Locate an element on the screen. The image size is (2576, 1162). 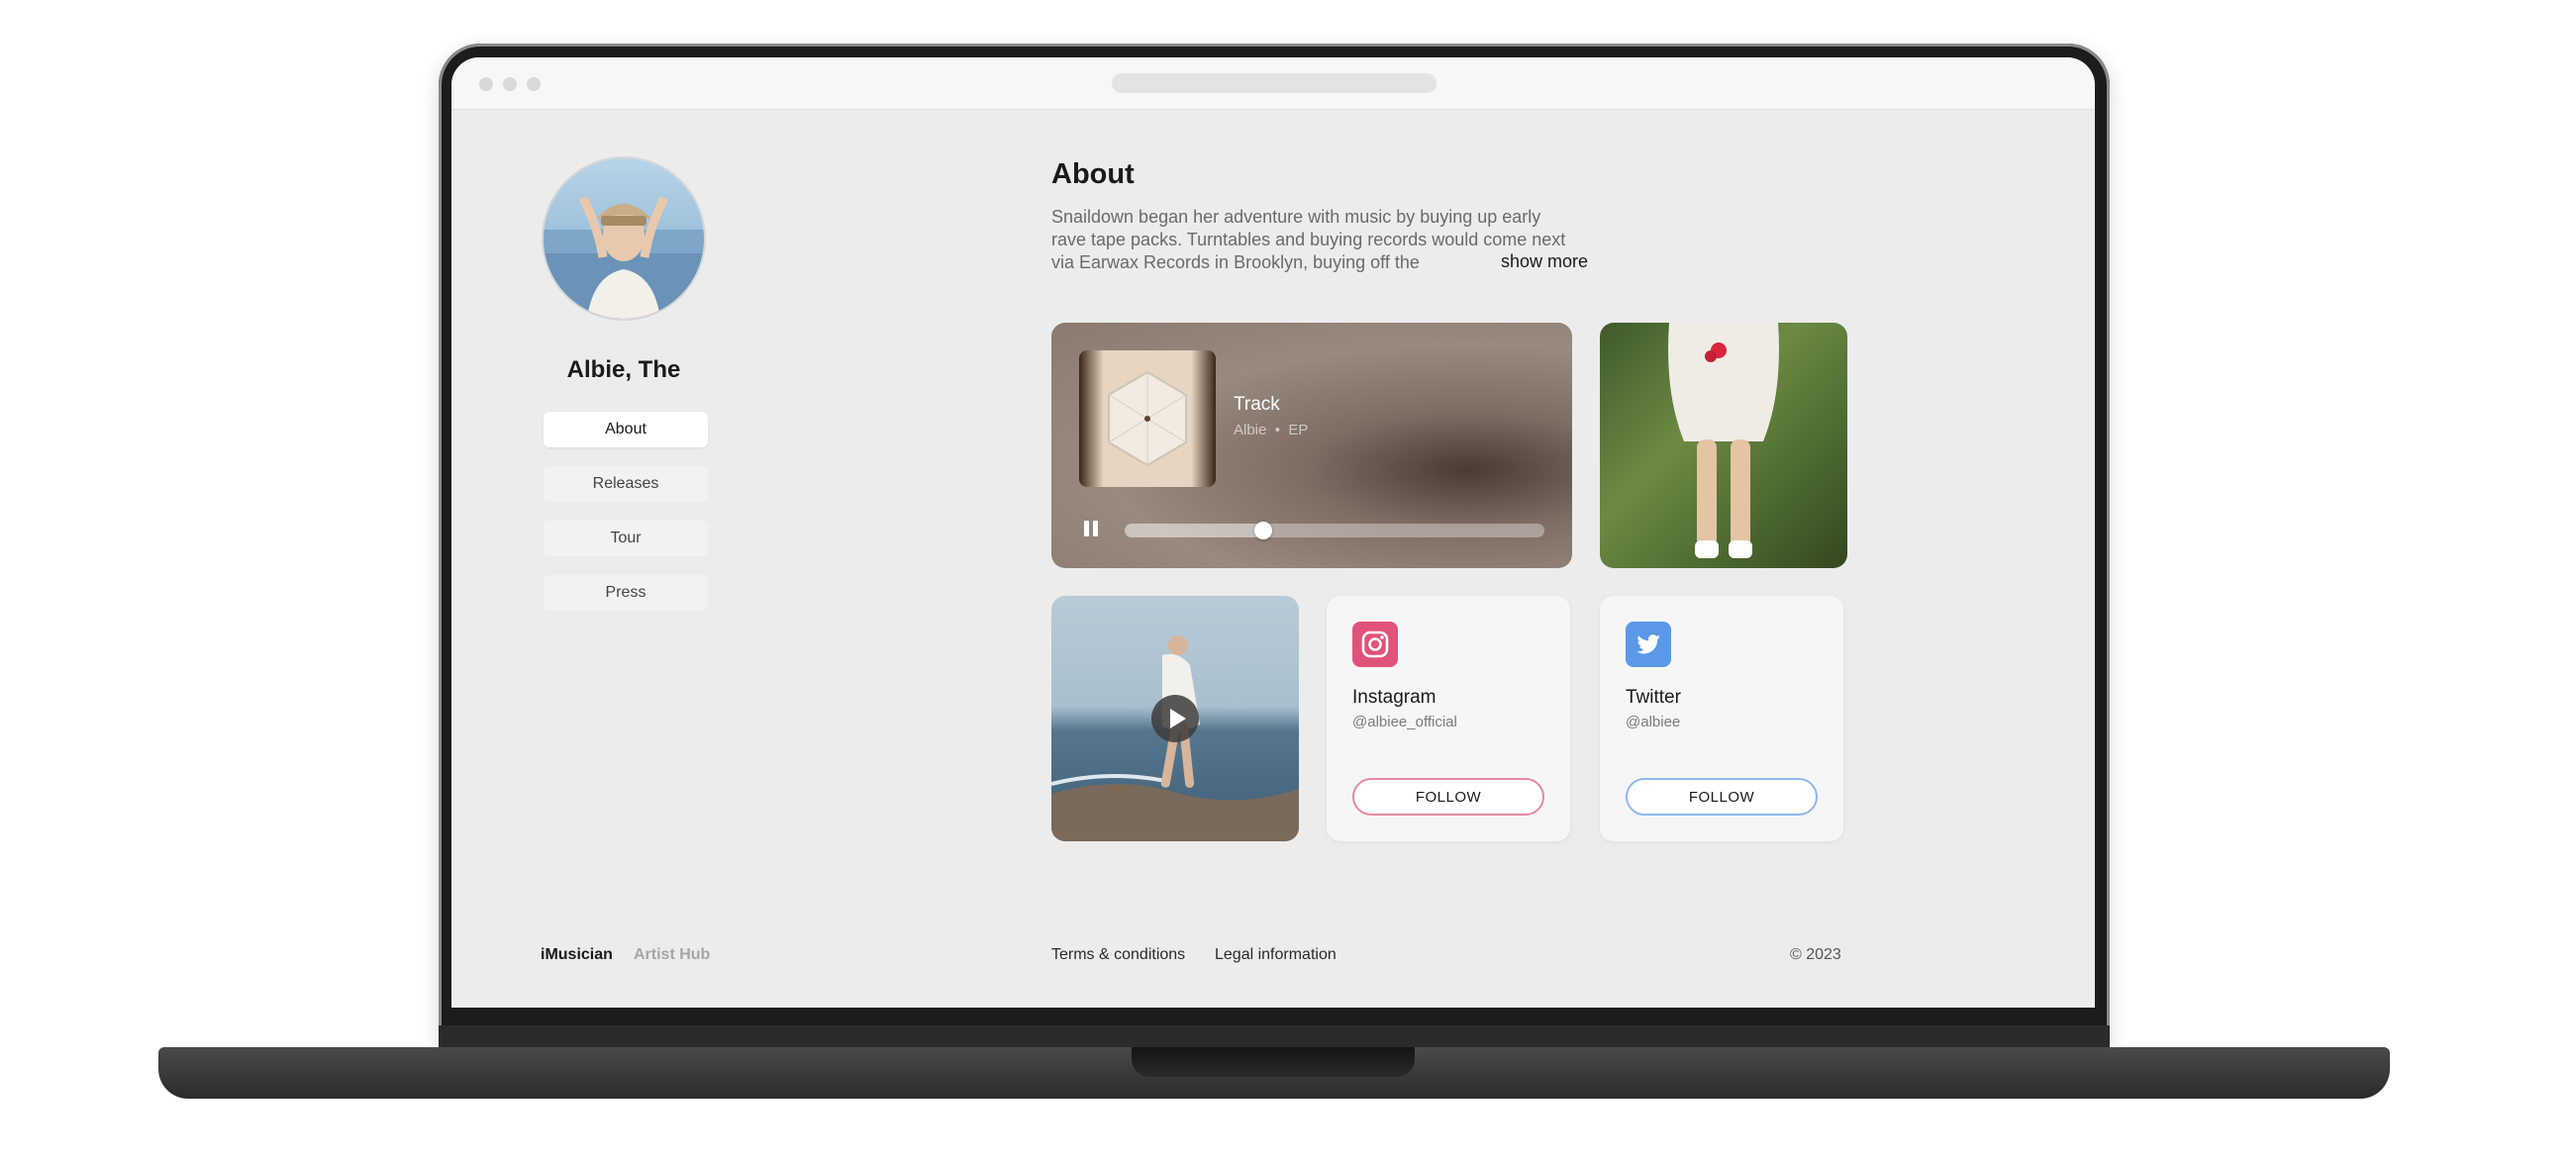
nav-about-button: About is located at coordinates (626, 429).